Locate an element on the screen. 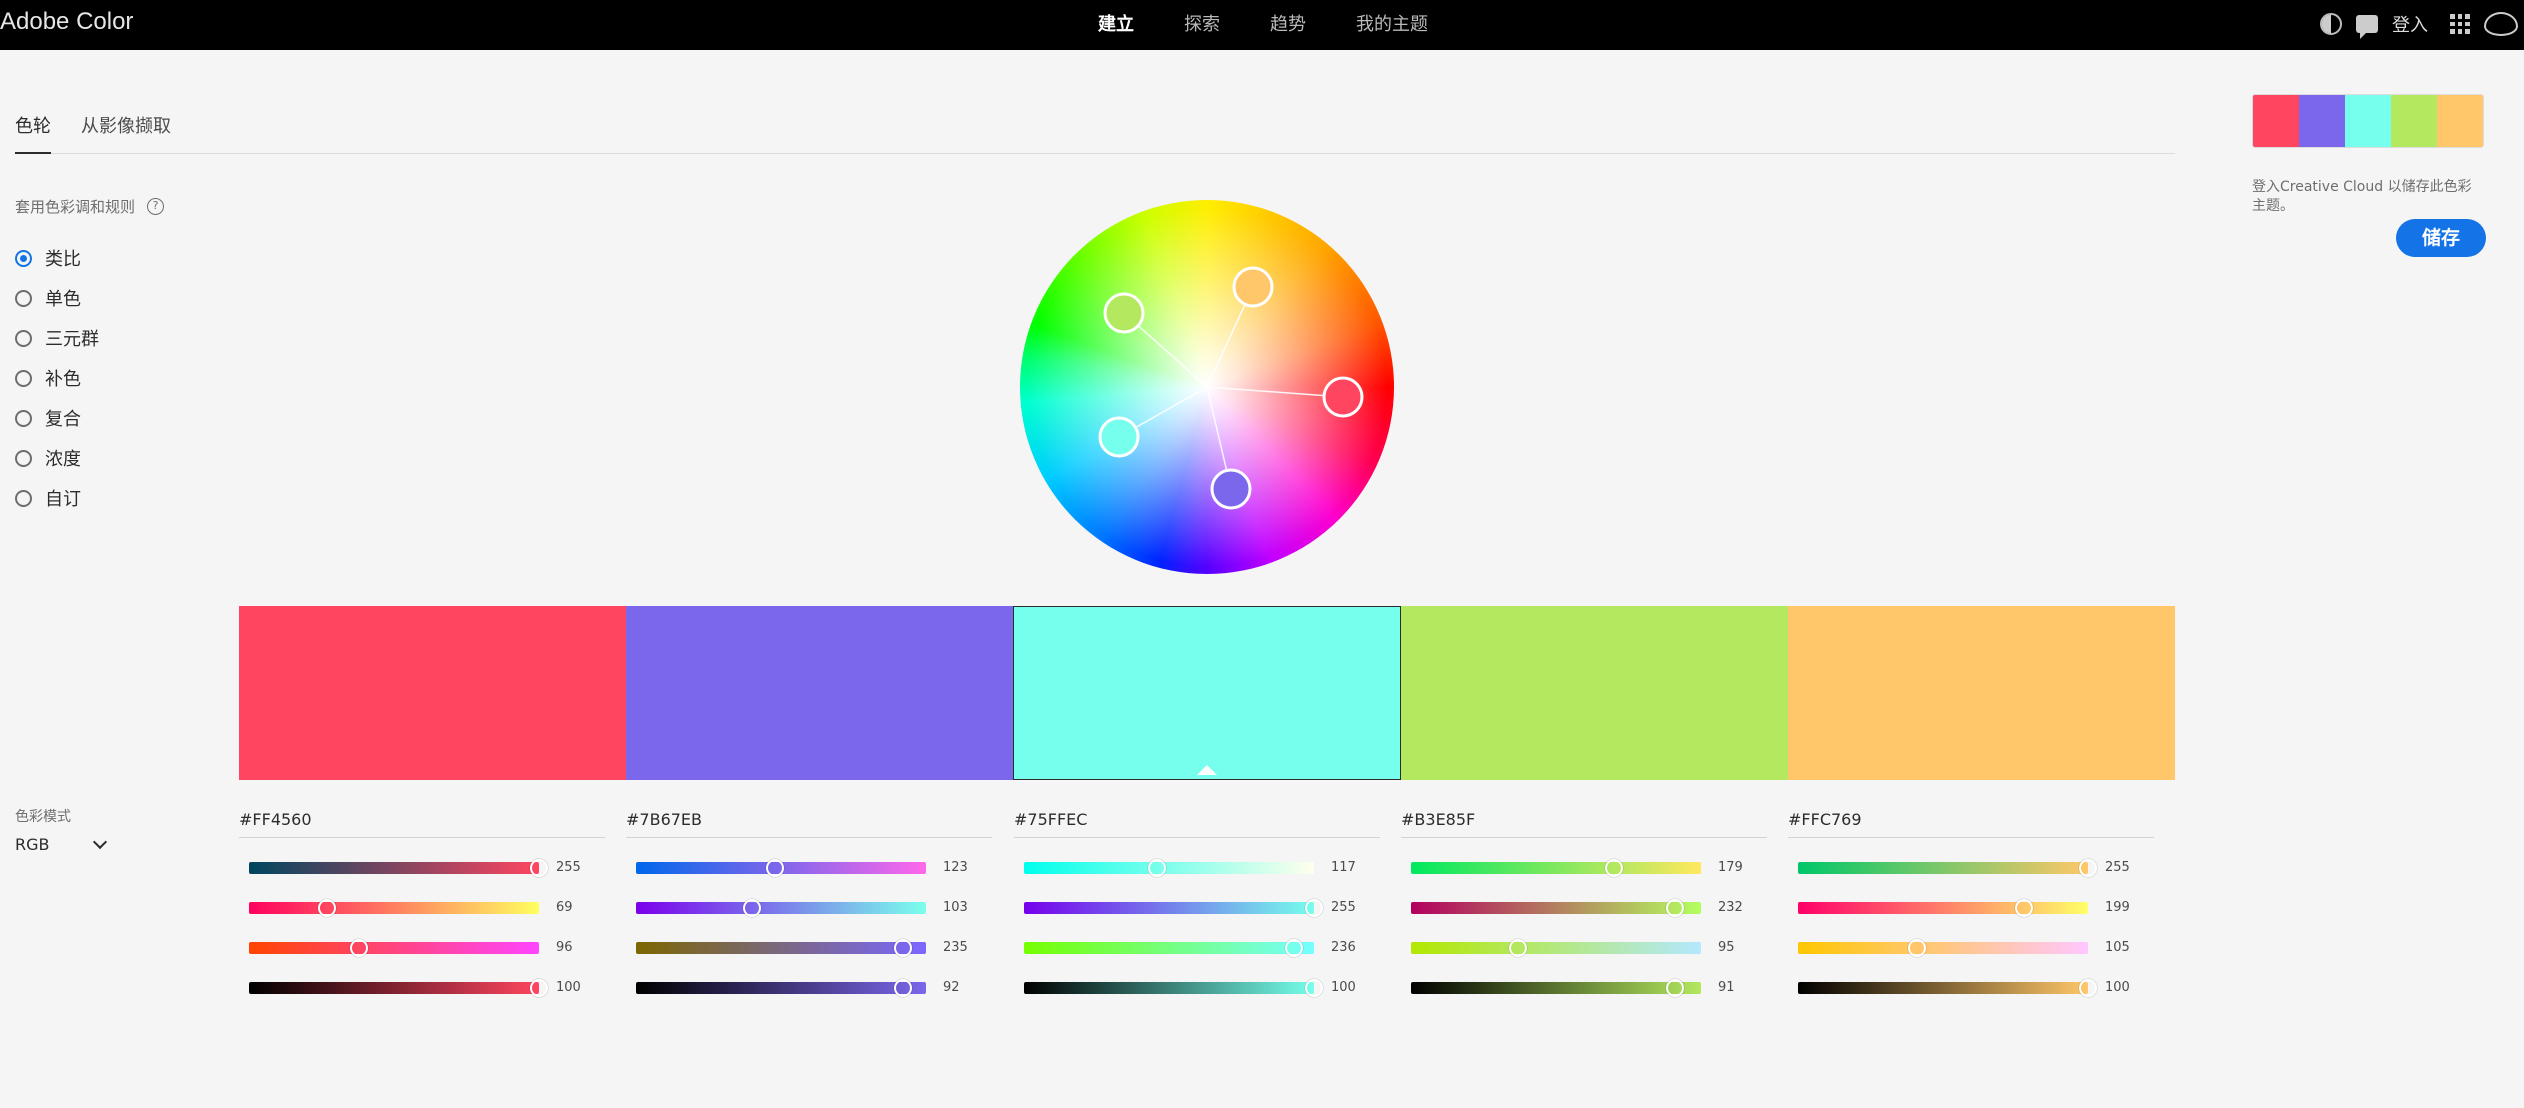 The height and width of the screenshot is (1108, 2524). hex-input: #75FFEC is located at coordinates (1197, 824).